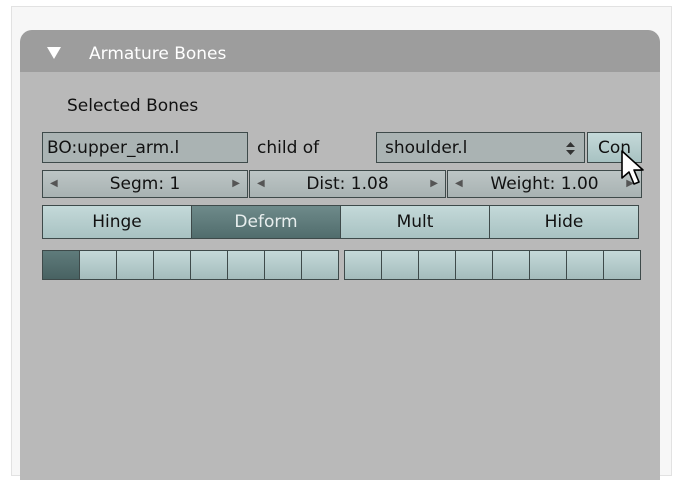 The height and width of the screenshot is (480, 683). What do you see at coordinates (113, 148) in the screenshot?
I see `bone-name-text: BO:upper_arm.l` at bounding box center [113, 148].